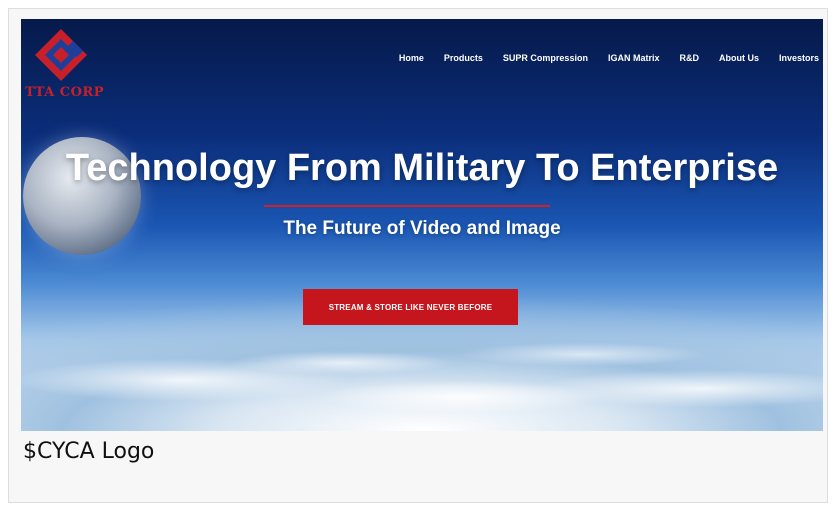 This screenshot has width=836, height=511. Describe the element at coordinates (407, 206) in the screenshot. I see `headline-underline` at that location.